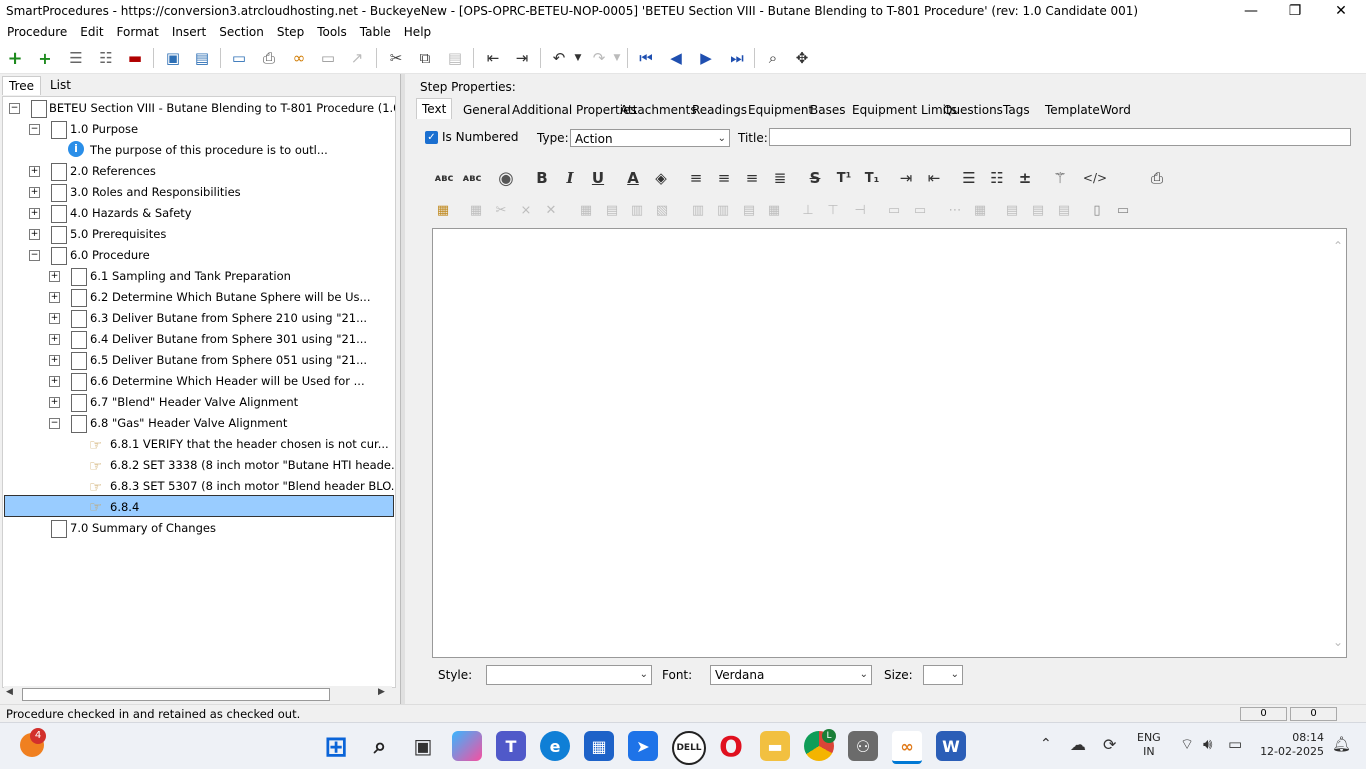  What do you see at coordinates (173, 58) in the screenshot?
I see `open-icon: ▣` at bounding box center [173, 58].